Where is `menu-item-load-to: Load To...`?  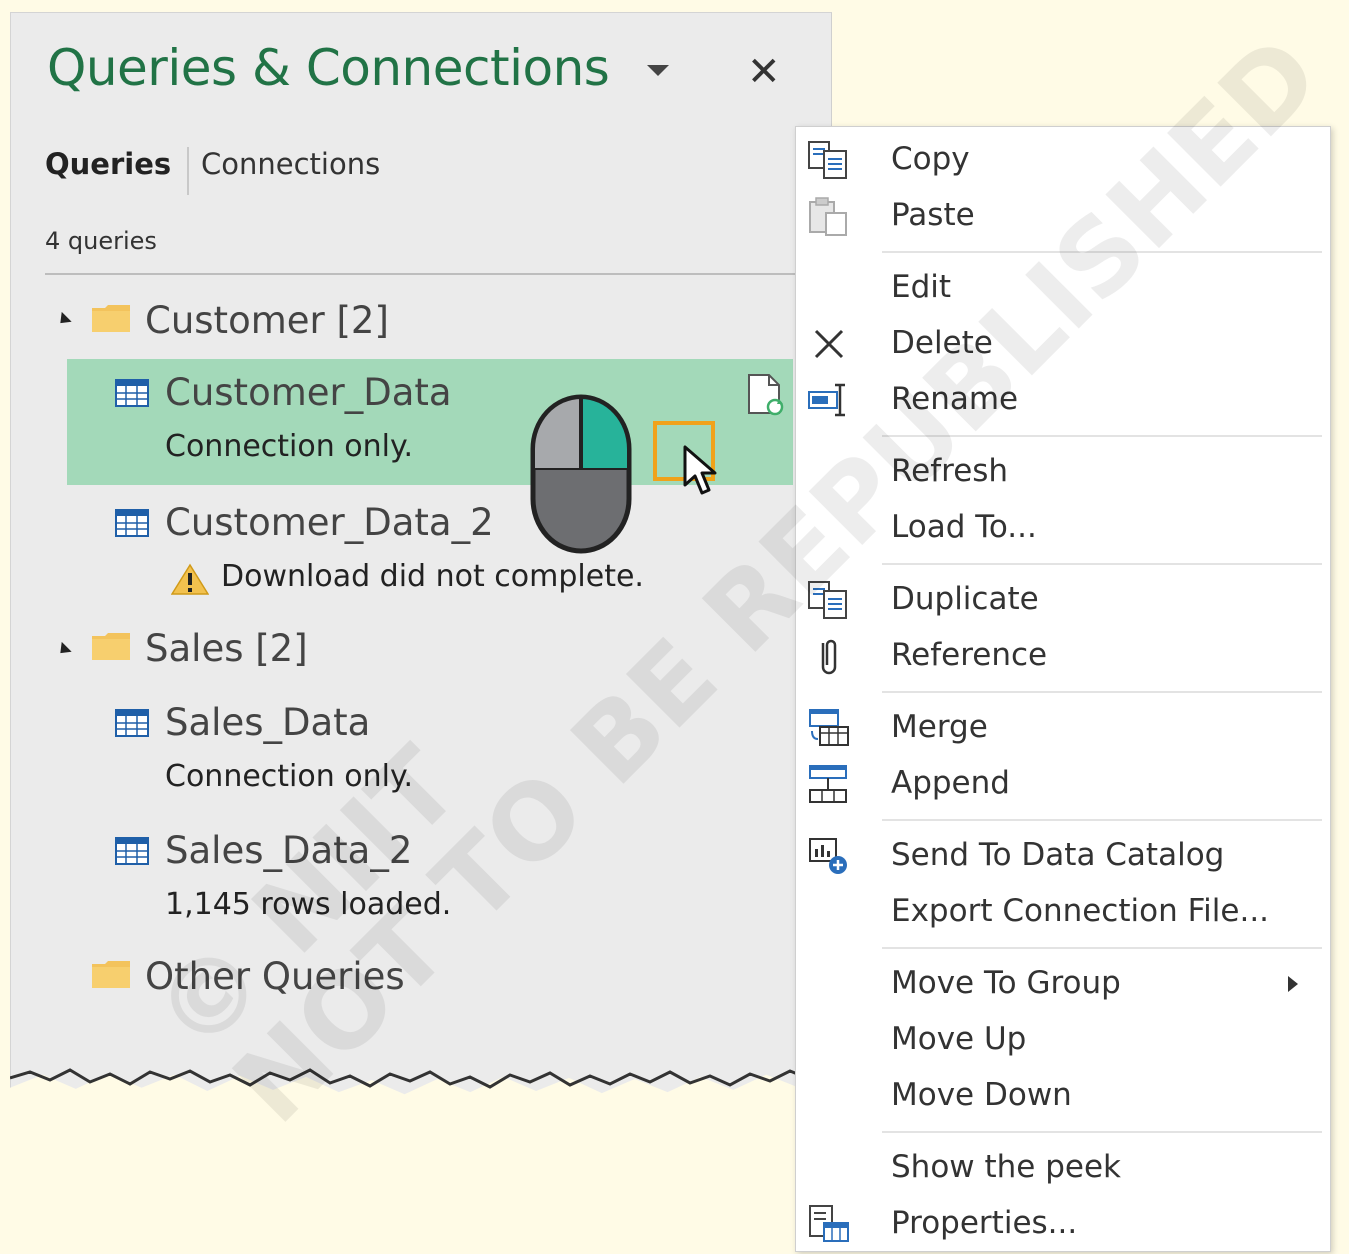
menu-item-load-to: Load To... is located at coordinates (1063, 527).